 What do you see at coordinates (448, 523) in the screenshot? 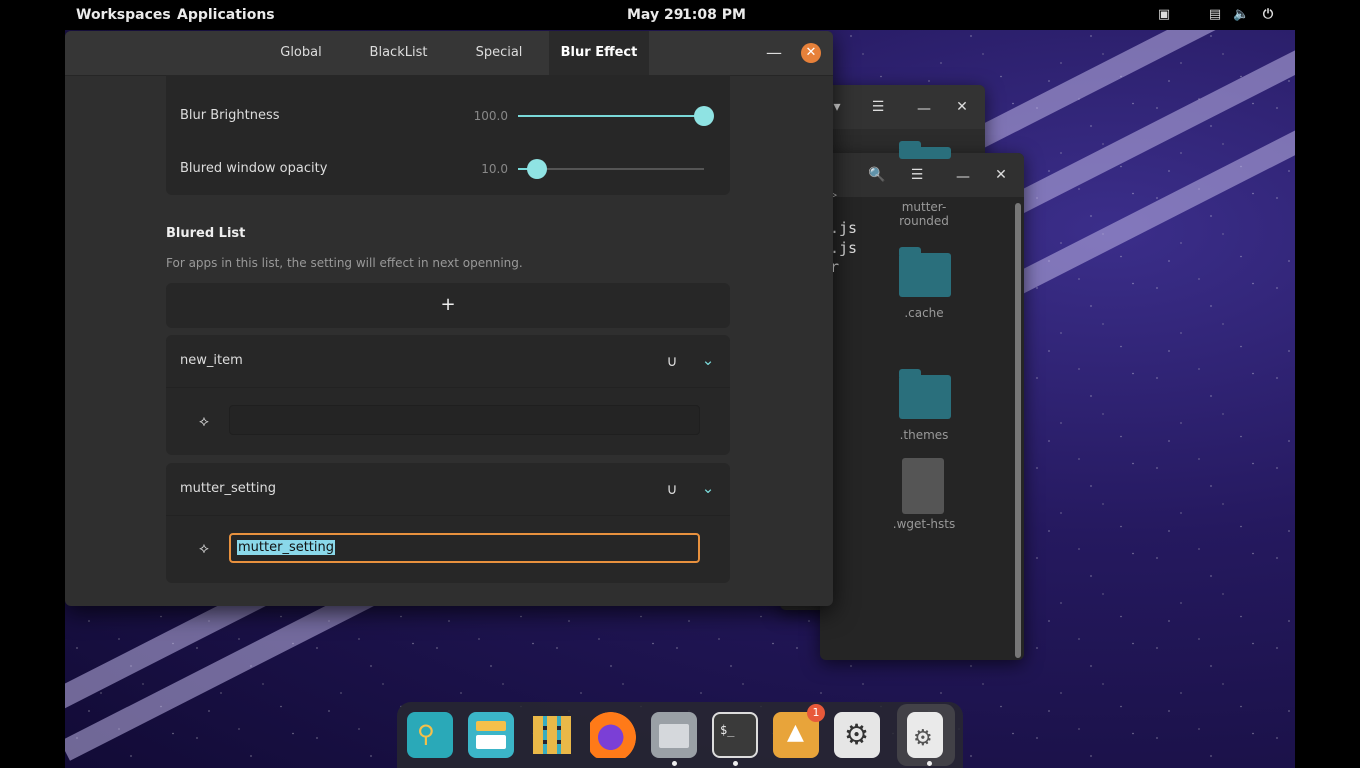
I see `list-item: mutter_setting ∪ ⌄ ⟡ mutter_setting` at bounding box center [448, 523].